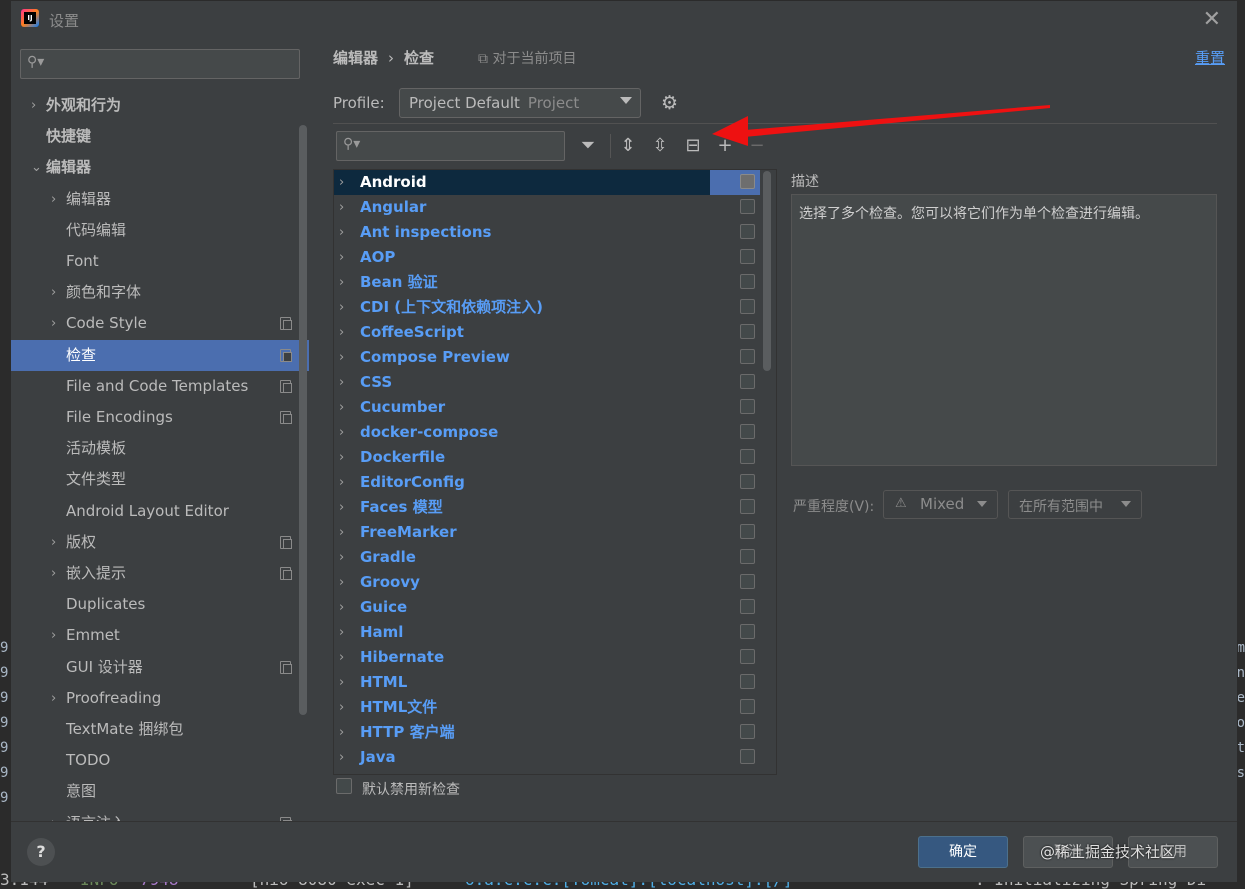 The width and height of the screenshot is (1245, 889). Describe the element at coordinates (547, 482) in the screenshot. I see `inspection-row: › EditorConfig` at that location.